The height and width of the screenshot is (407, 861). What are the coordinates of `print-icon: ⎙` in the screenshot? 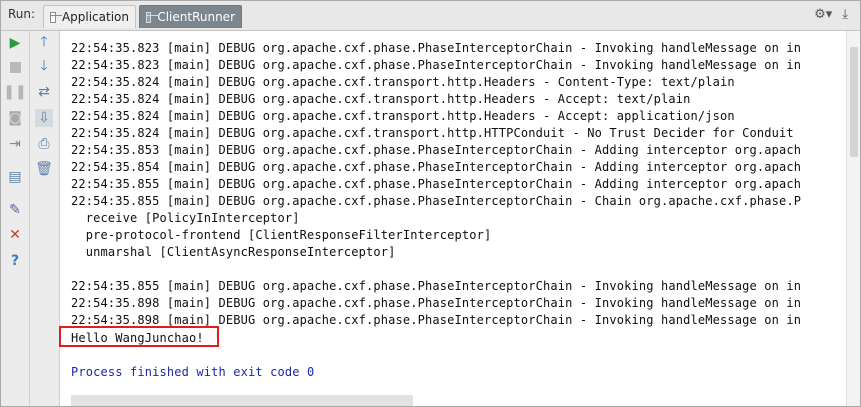 It's located at (44, 144).